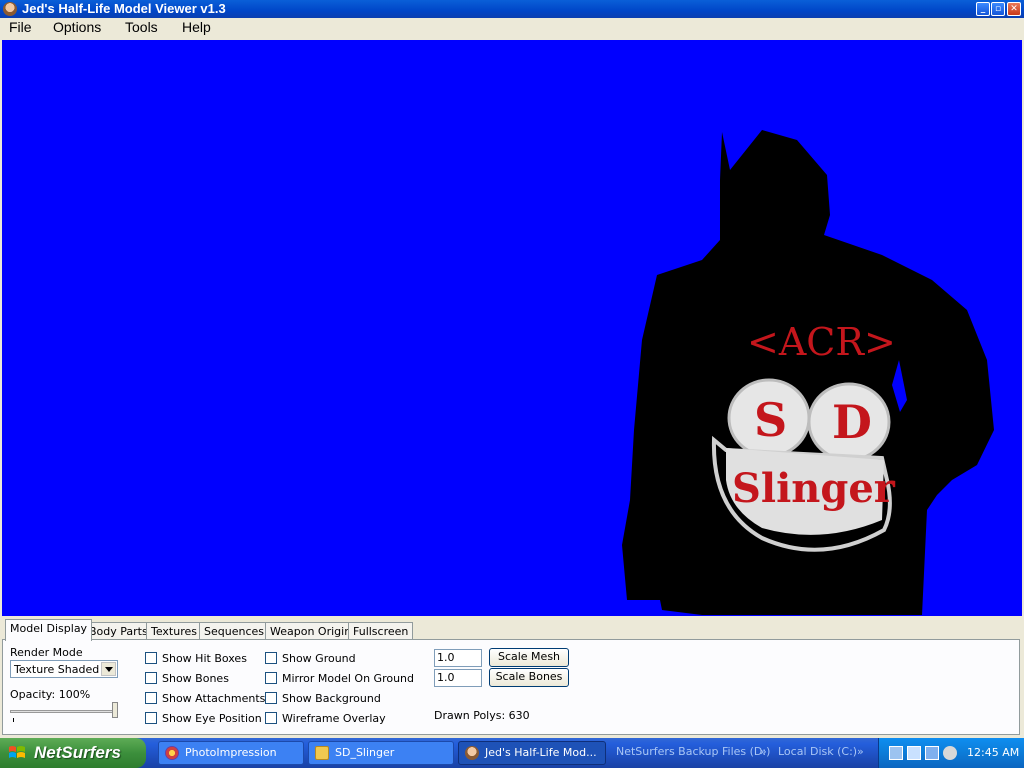 Image resolution: width=1024 pixels, height=768 pixels. Describe the element at coordinates (151, 698) in the screenshot. I see `show-attachments-checkbox` at that location.